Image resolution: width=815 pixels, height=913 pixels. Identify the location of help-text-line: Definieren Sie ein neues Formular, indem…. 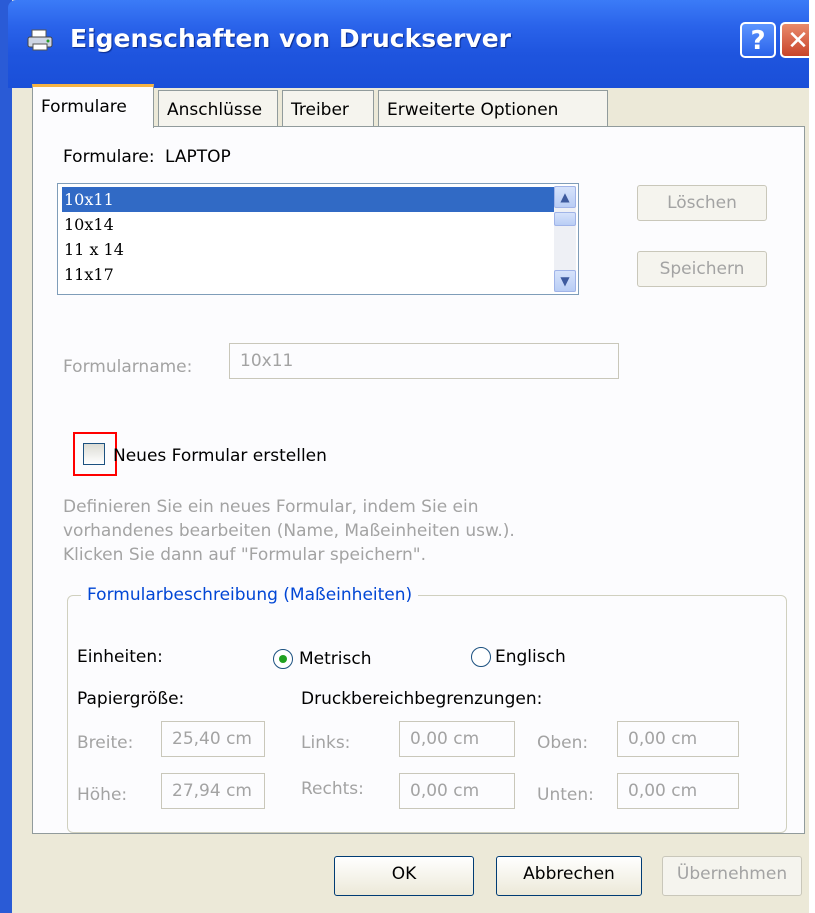
(271, 507).